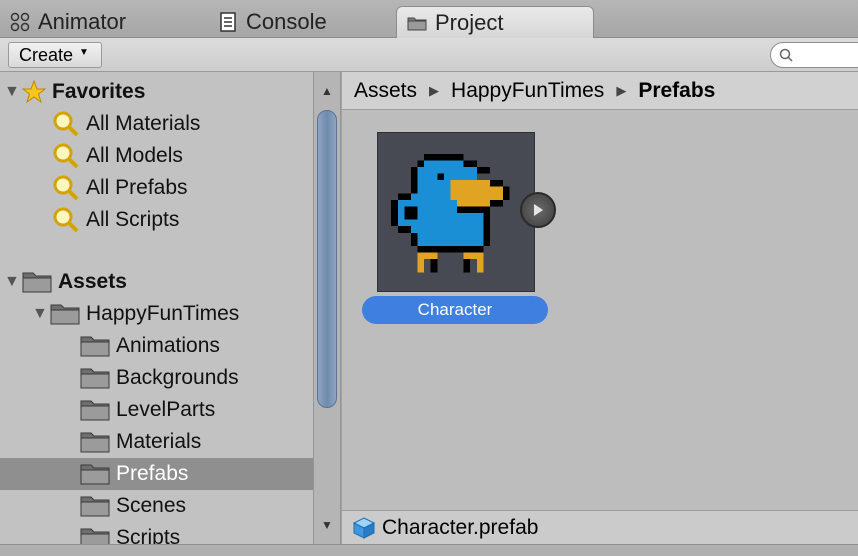 Image resolution: width=858 pixels, height=556 pixels. What do you see at coordinates (134, 155) in the screenshot?
I see `tree-item-label: All Models` at bounding box center [134, 155].